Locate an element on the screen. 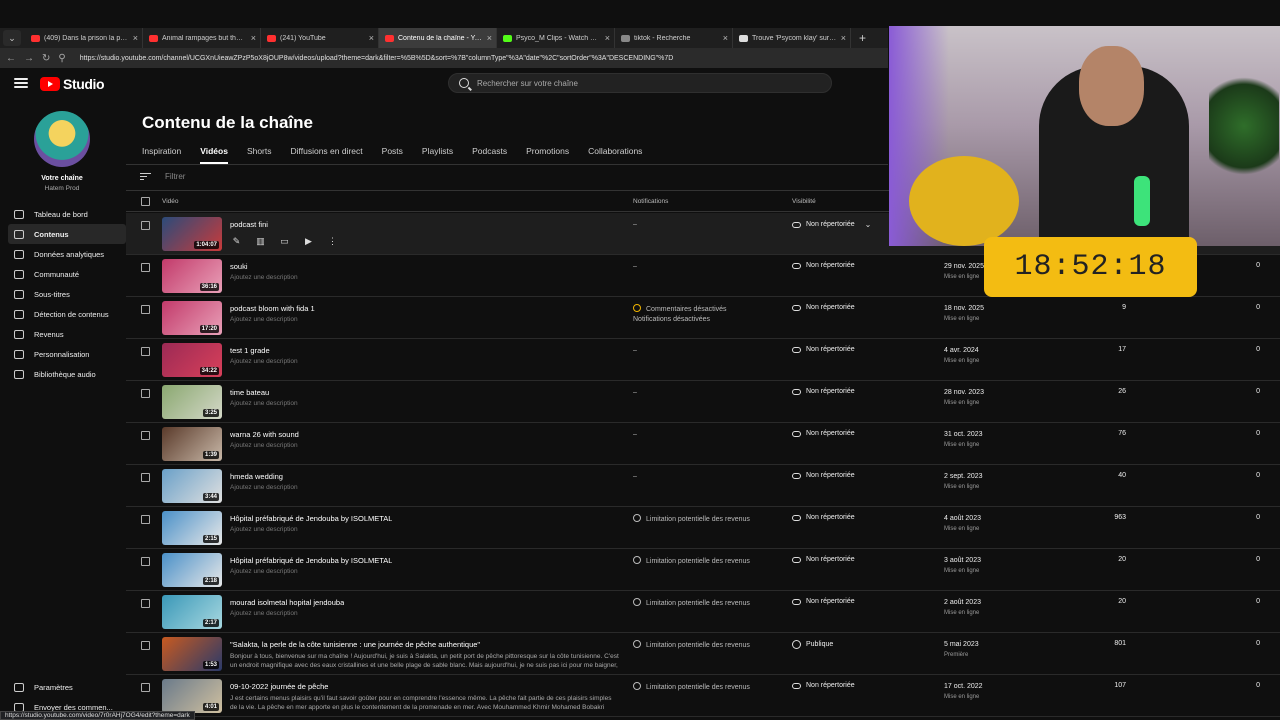  browser-tab: Psyco_M Clips - Watch Live on Ki × is located at coordinates (556, 38).